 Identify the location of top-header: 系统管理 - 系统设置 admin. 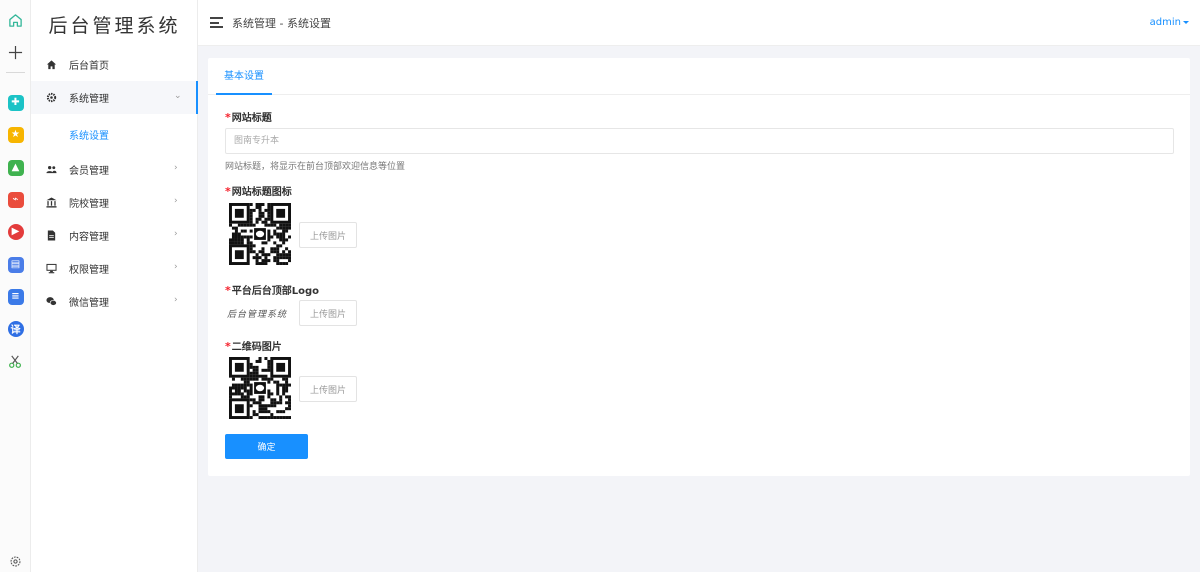
(699, 23).